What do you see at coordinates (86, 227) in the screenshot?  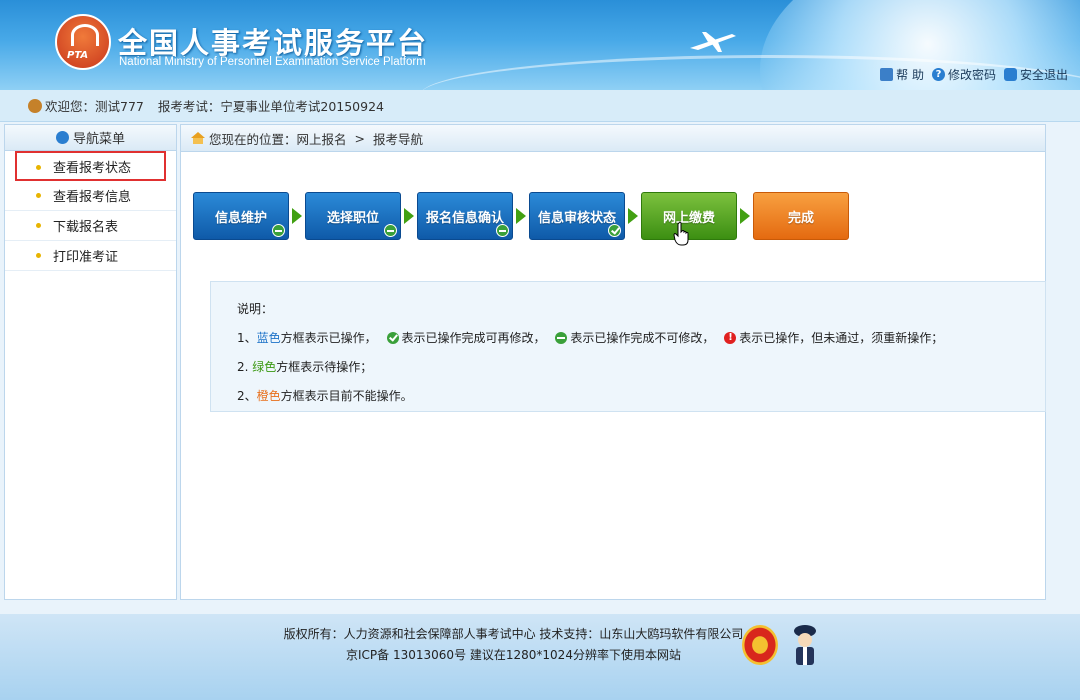 I see `sidebar-item-label: 下载报名表` at bounding box center [86, 227].